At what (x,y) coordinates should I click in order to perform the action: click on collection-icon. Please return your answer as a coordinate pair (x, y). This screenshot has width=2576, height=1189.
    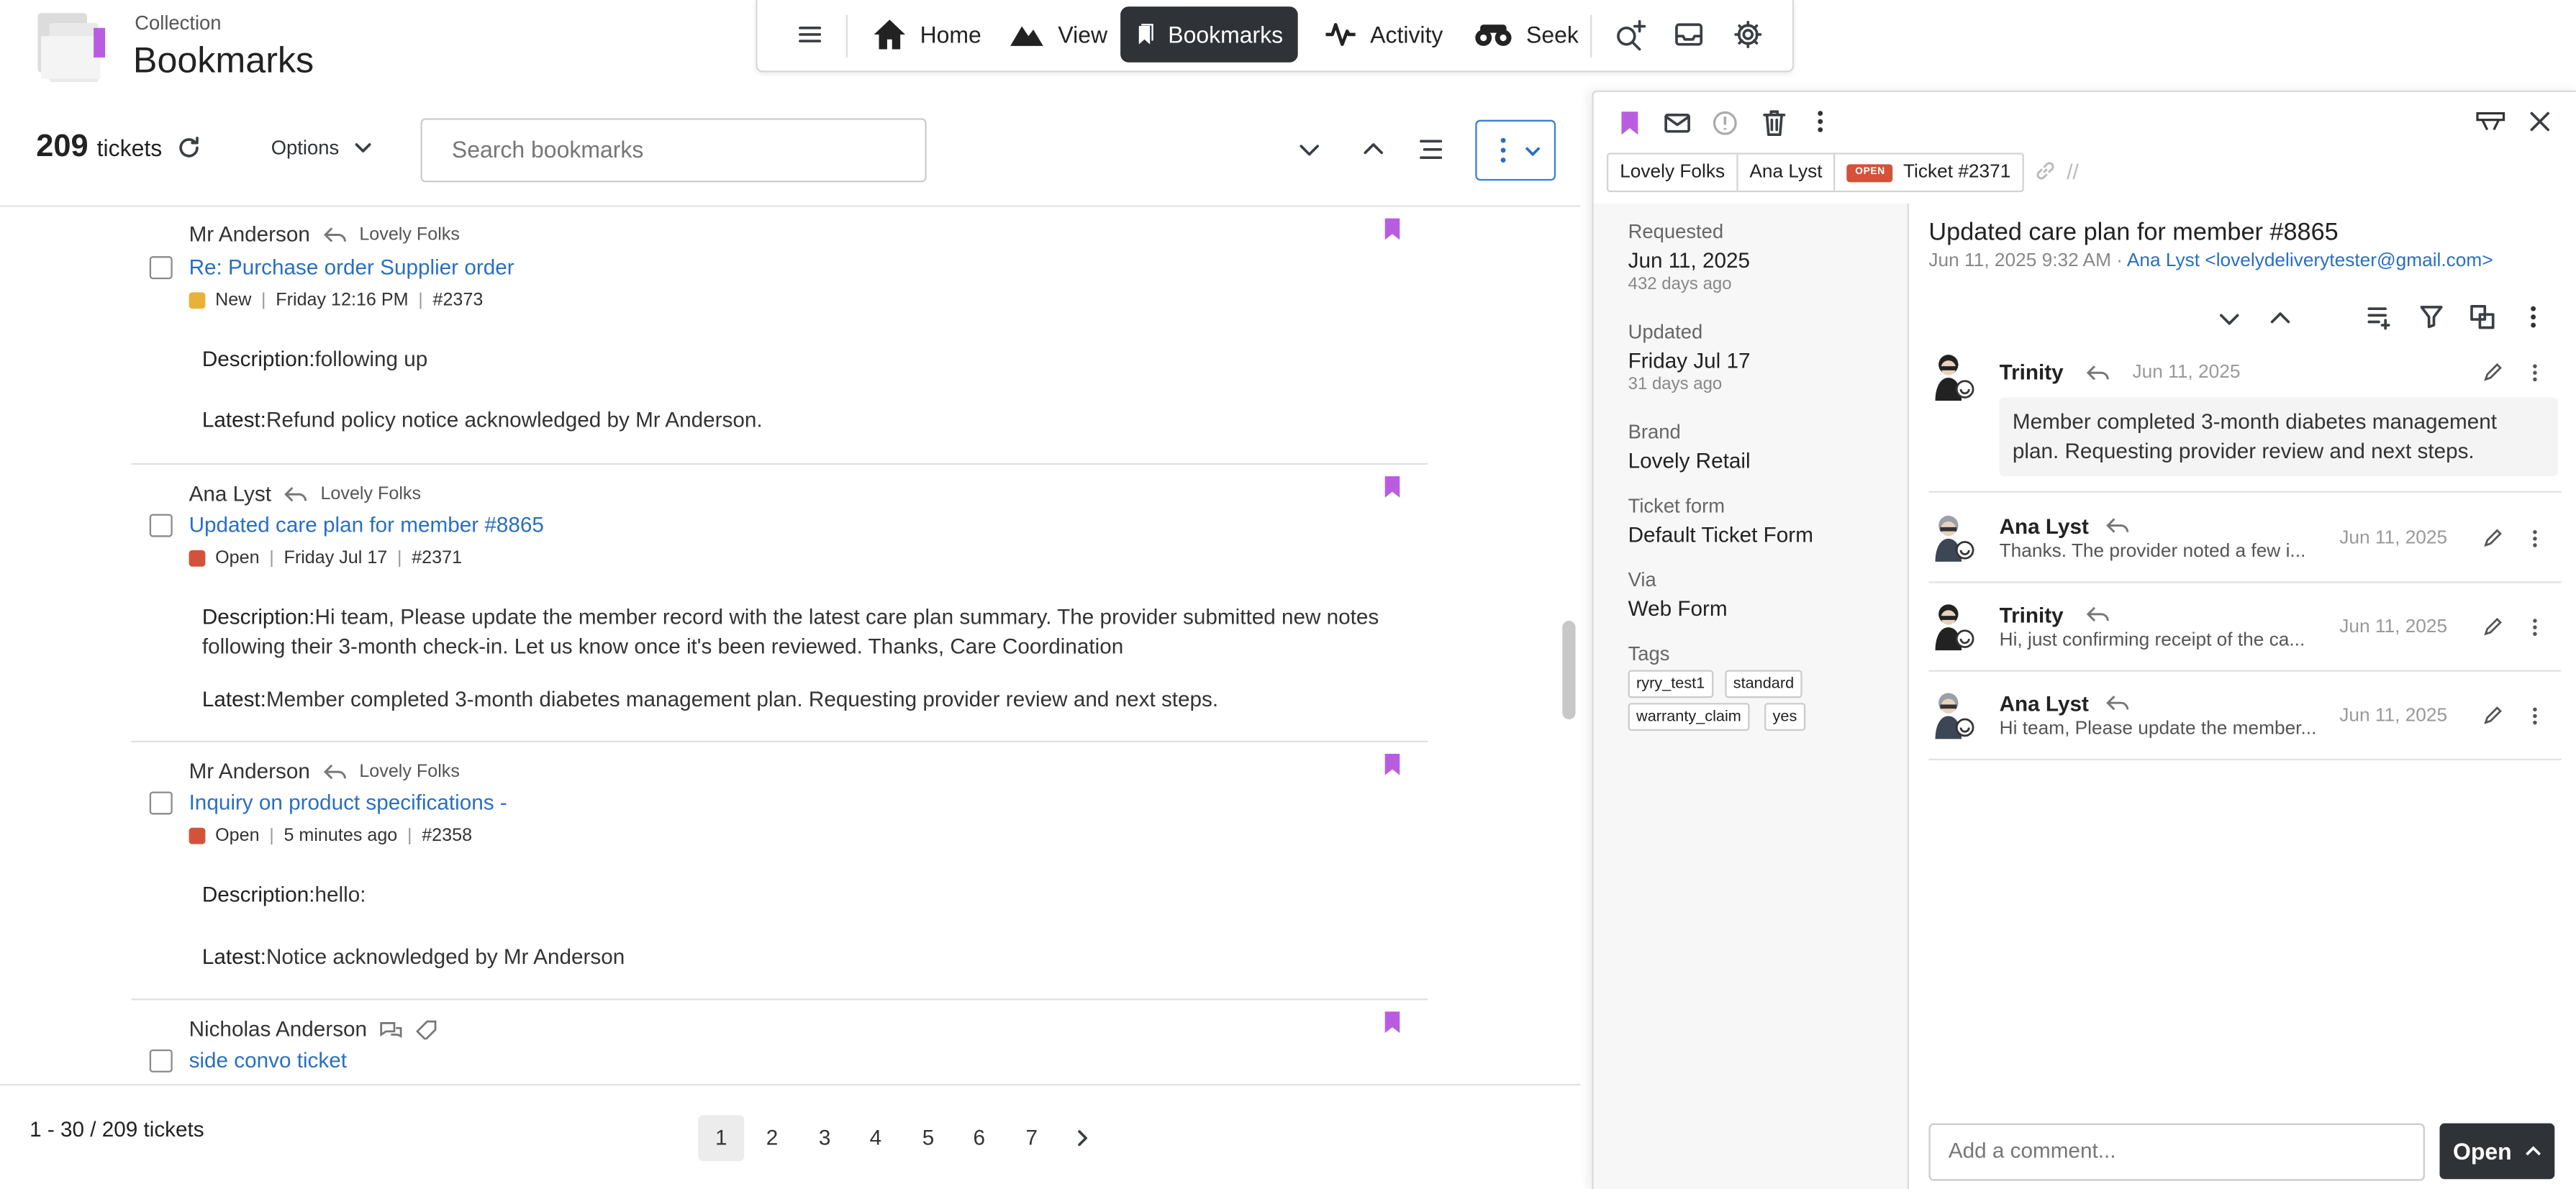
    Looking at the image, I should click on (71, 47).